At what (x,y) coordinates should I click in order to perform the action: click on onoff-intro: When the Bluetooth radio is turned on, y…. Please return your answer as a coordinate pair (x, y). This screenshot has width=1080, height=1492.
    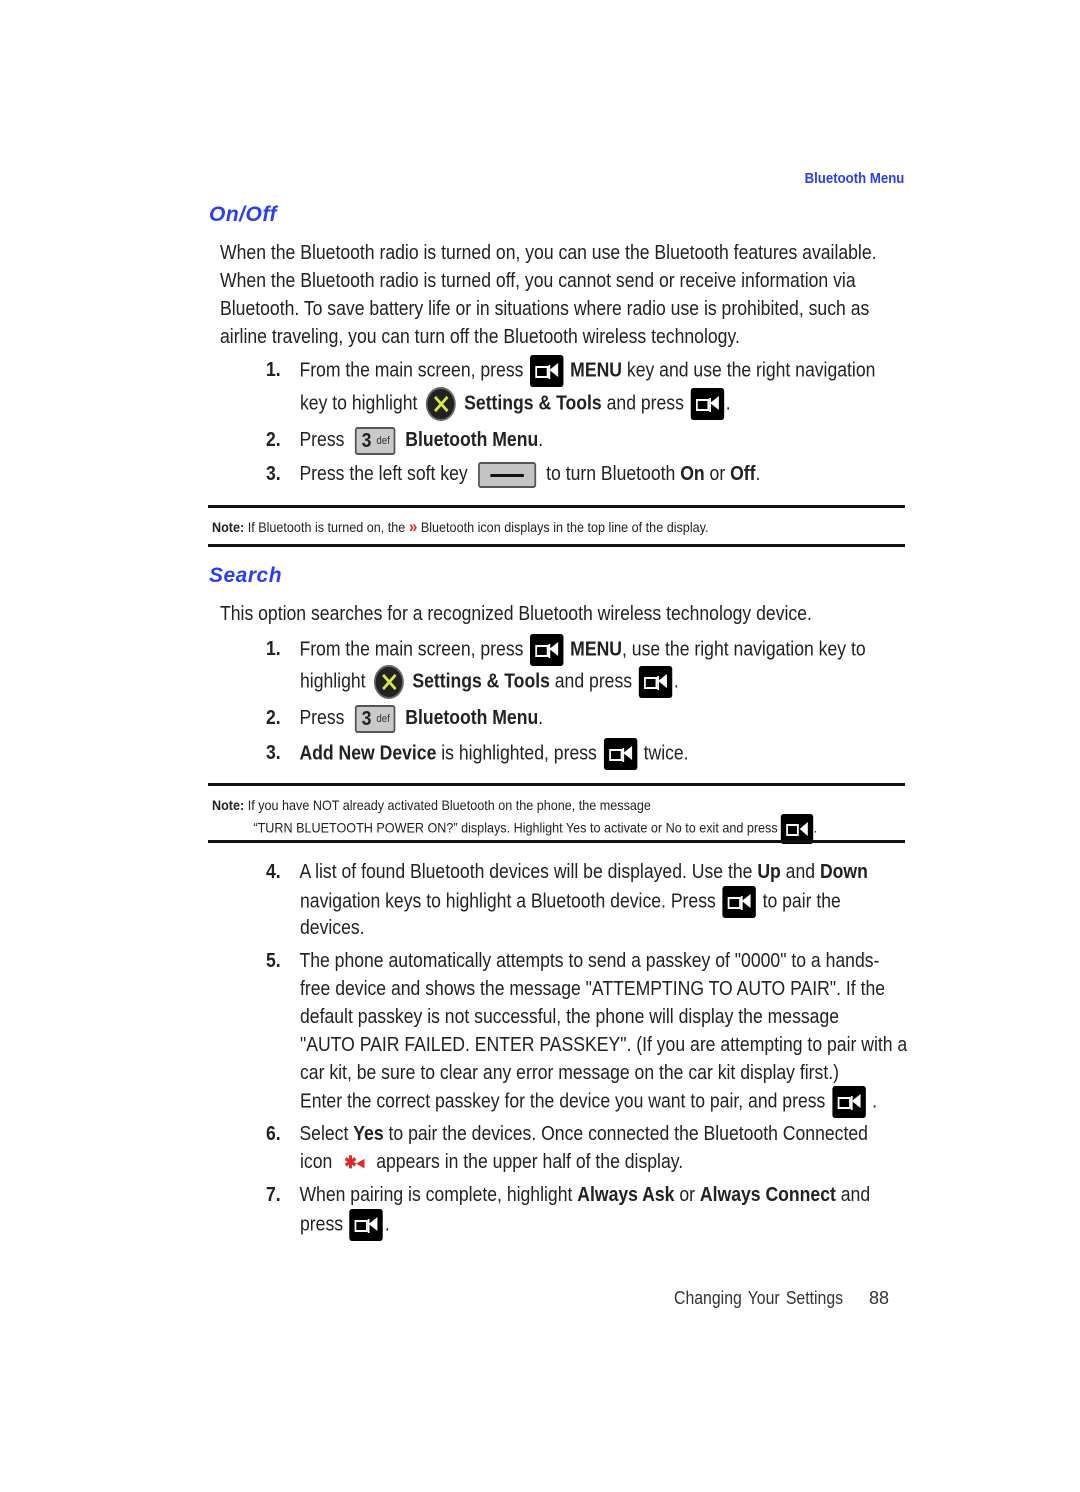
    Looking at the image, I should click on (548, 295).